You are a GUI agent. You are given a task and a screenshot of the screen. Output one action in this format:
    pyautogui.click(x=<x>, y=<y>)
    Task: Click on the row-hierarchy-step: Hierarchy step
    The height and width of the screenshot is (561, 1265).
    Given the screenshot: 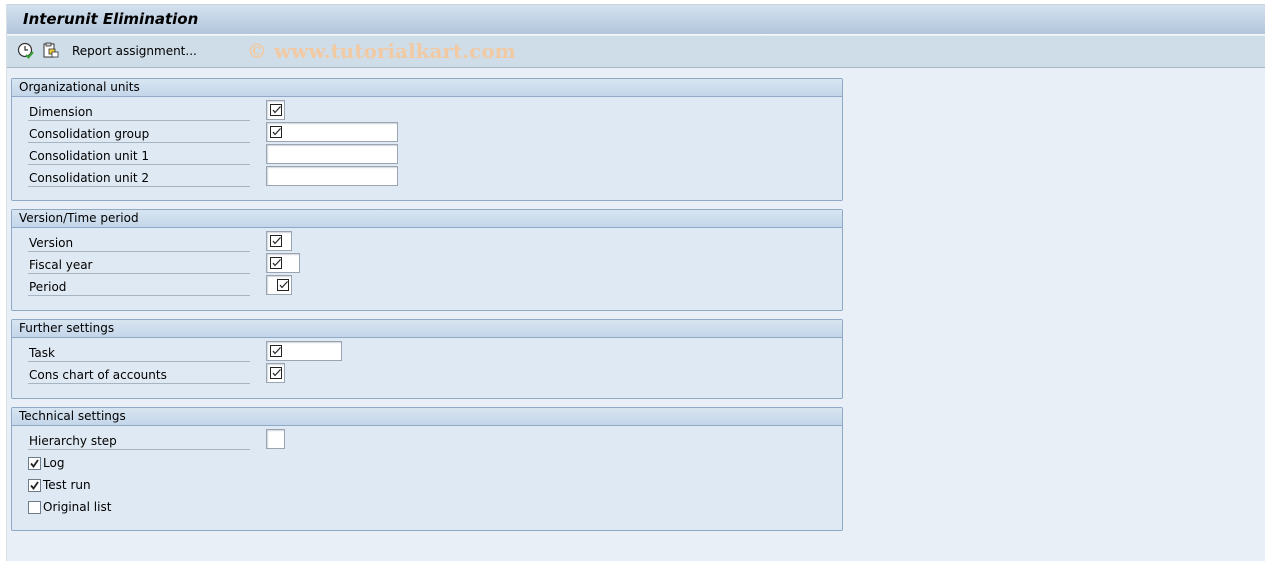 What is the action you would take?
    pyautogui.click(x=228, y=440)
    